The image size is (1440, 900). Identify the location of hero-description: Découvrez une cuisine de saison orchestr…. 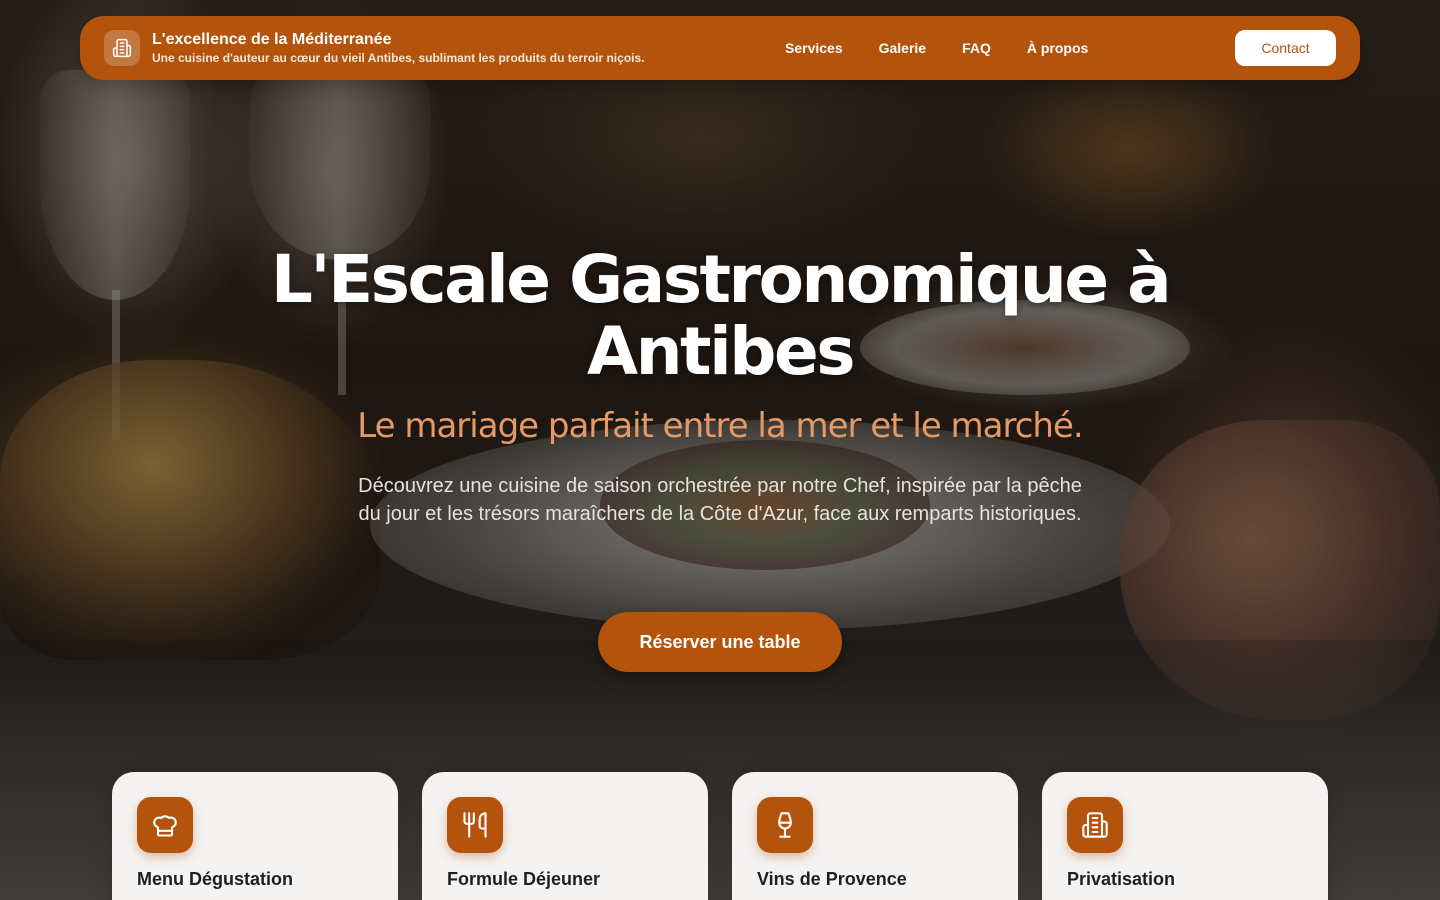
(720, 500).